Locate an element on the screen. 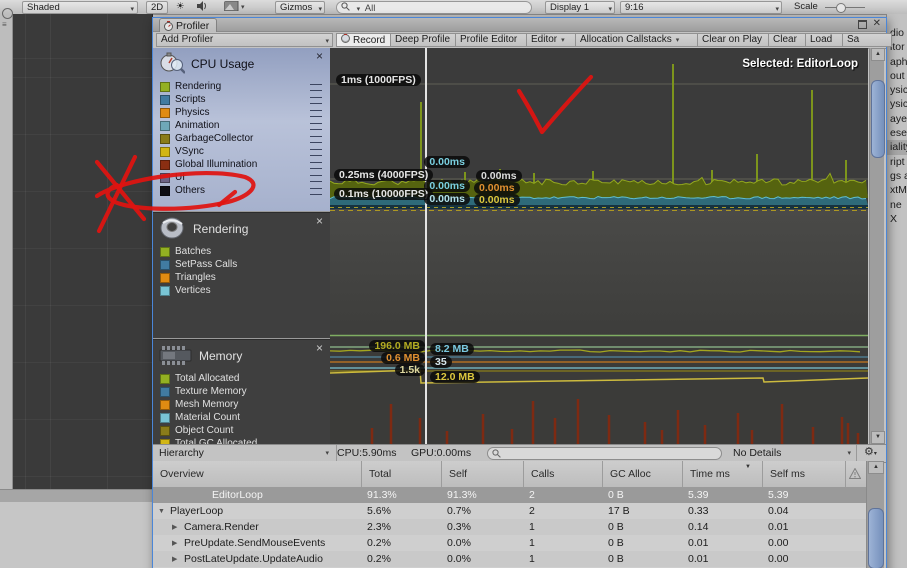 Image resolution: width=907 pixels, height=568 pixels. gear-icon: ⚙▾ is located at coordinates (870, 453).